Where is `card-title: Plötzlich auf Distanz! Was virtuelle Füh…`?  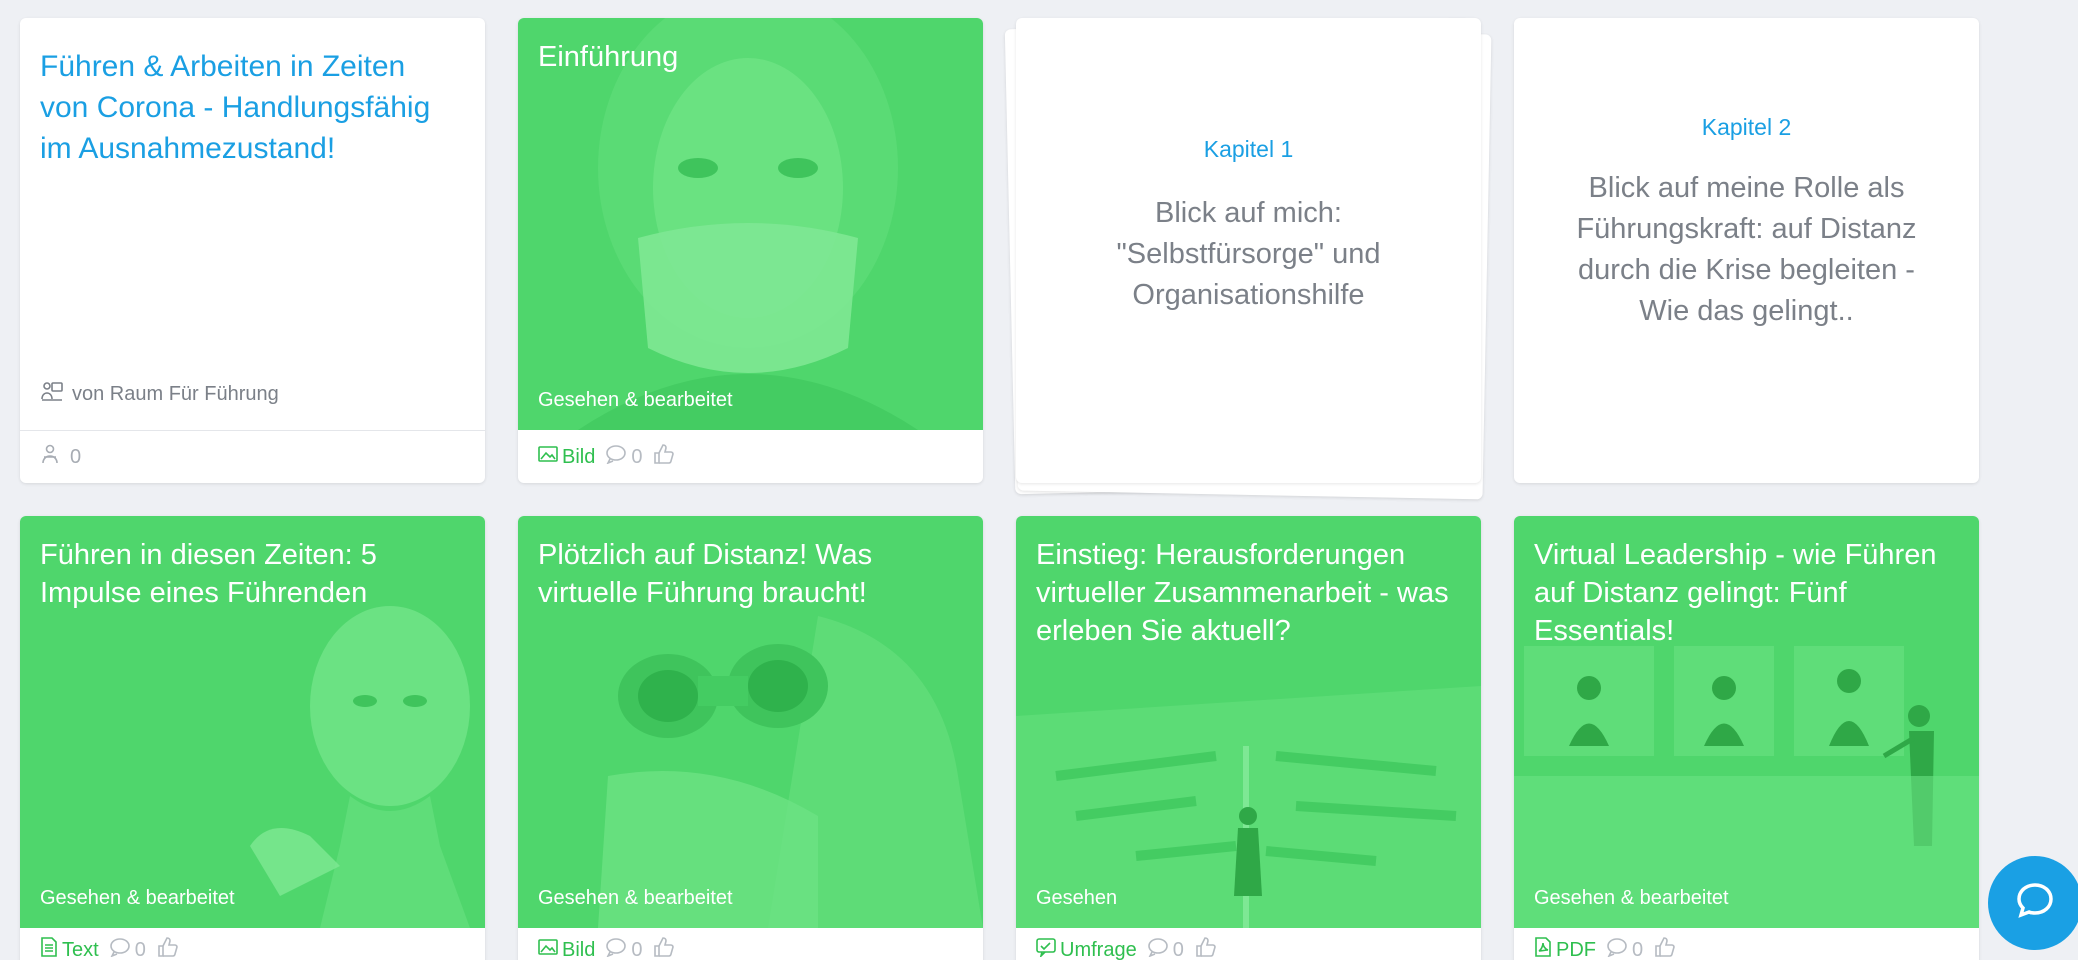 card-title: Plötzlich auf Distanz! Was virtuelle Füh… is located at coordinates (750, 574).